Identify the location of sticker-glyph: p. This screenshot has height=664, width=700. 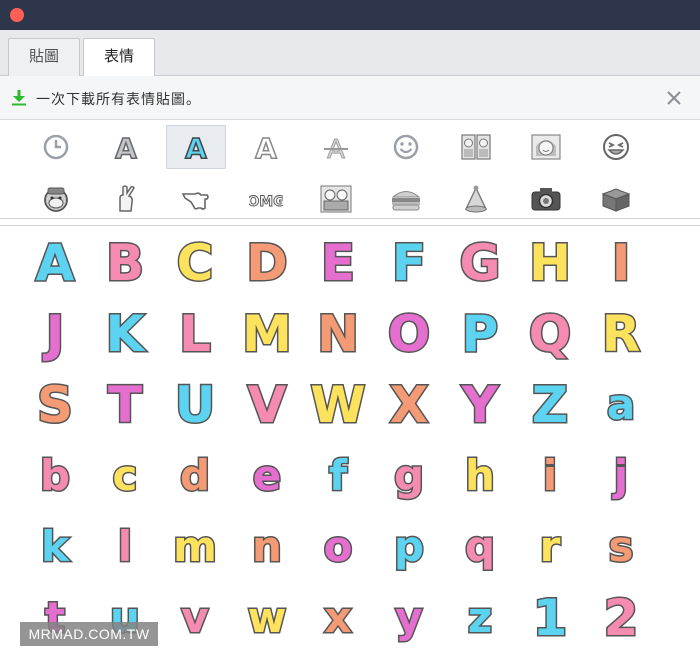
(408, 546).